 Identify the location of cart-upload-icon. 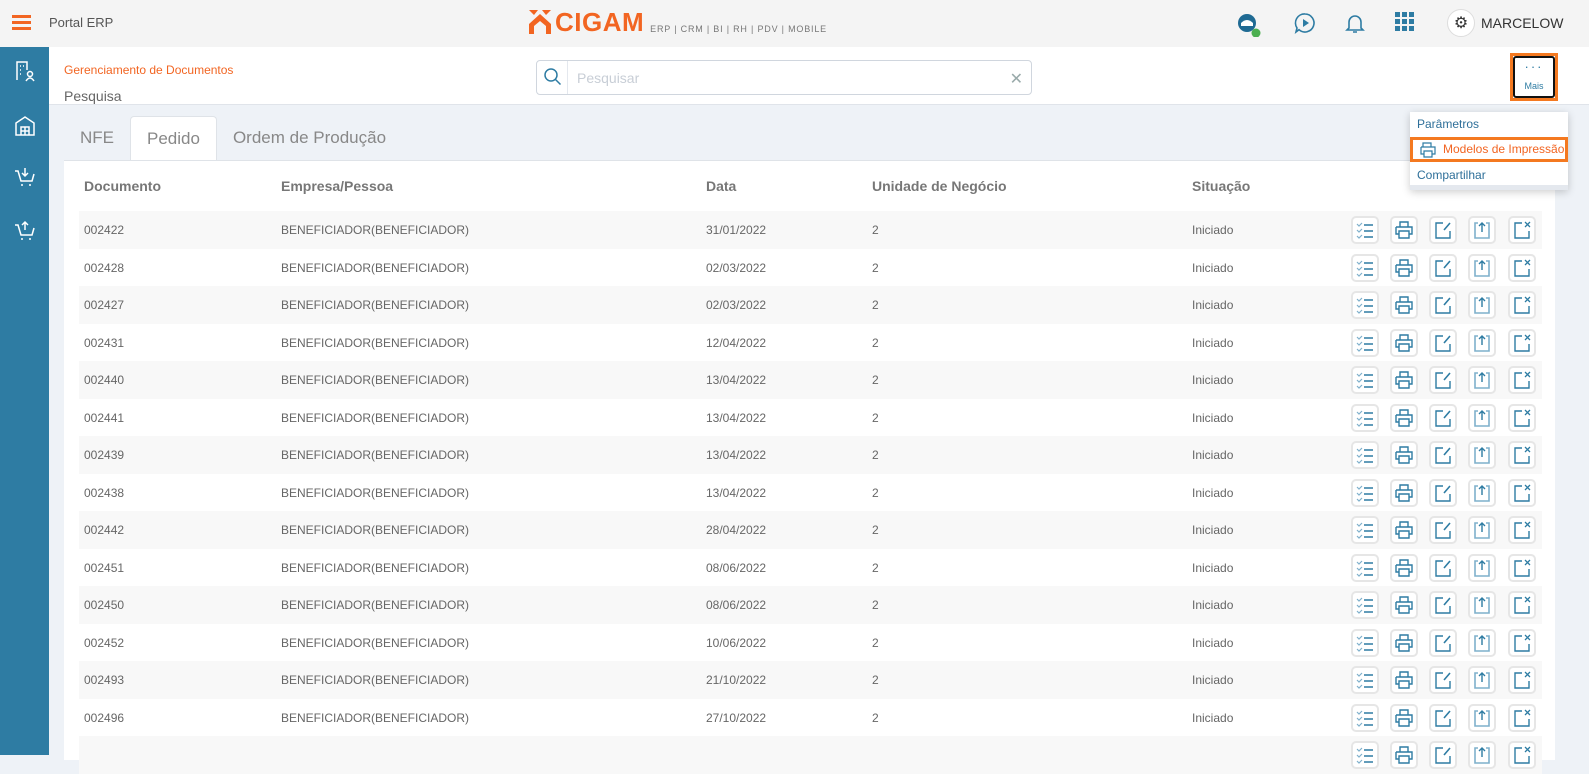
(25, 231).